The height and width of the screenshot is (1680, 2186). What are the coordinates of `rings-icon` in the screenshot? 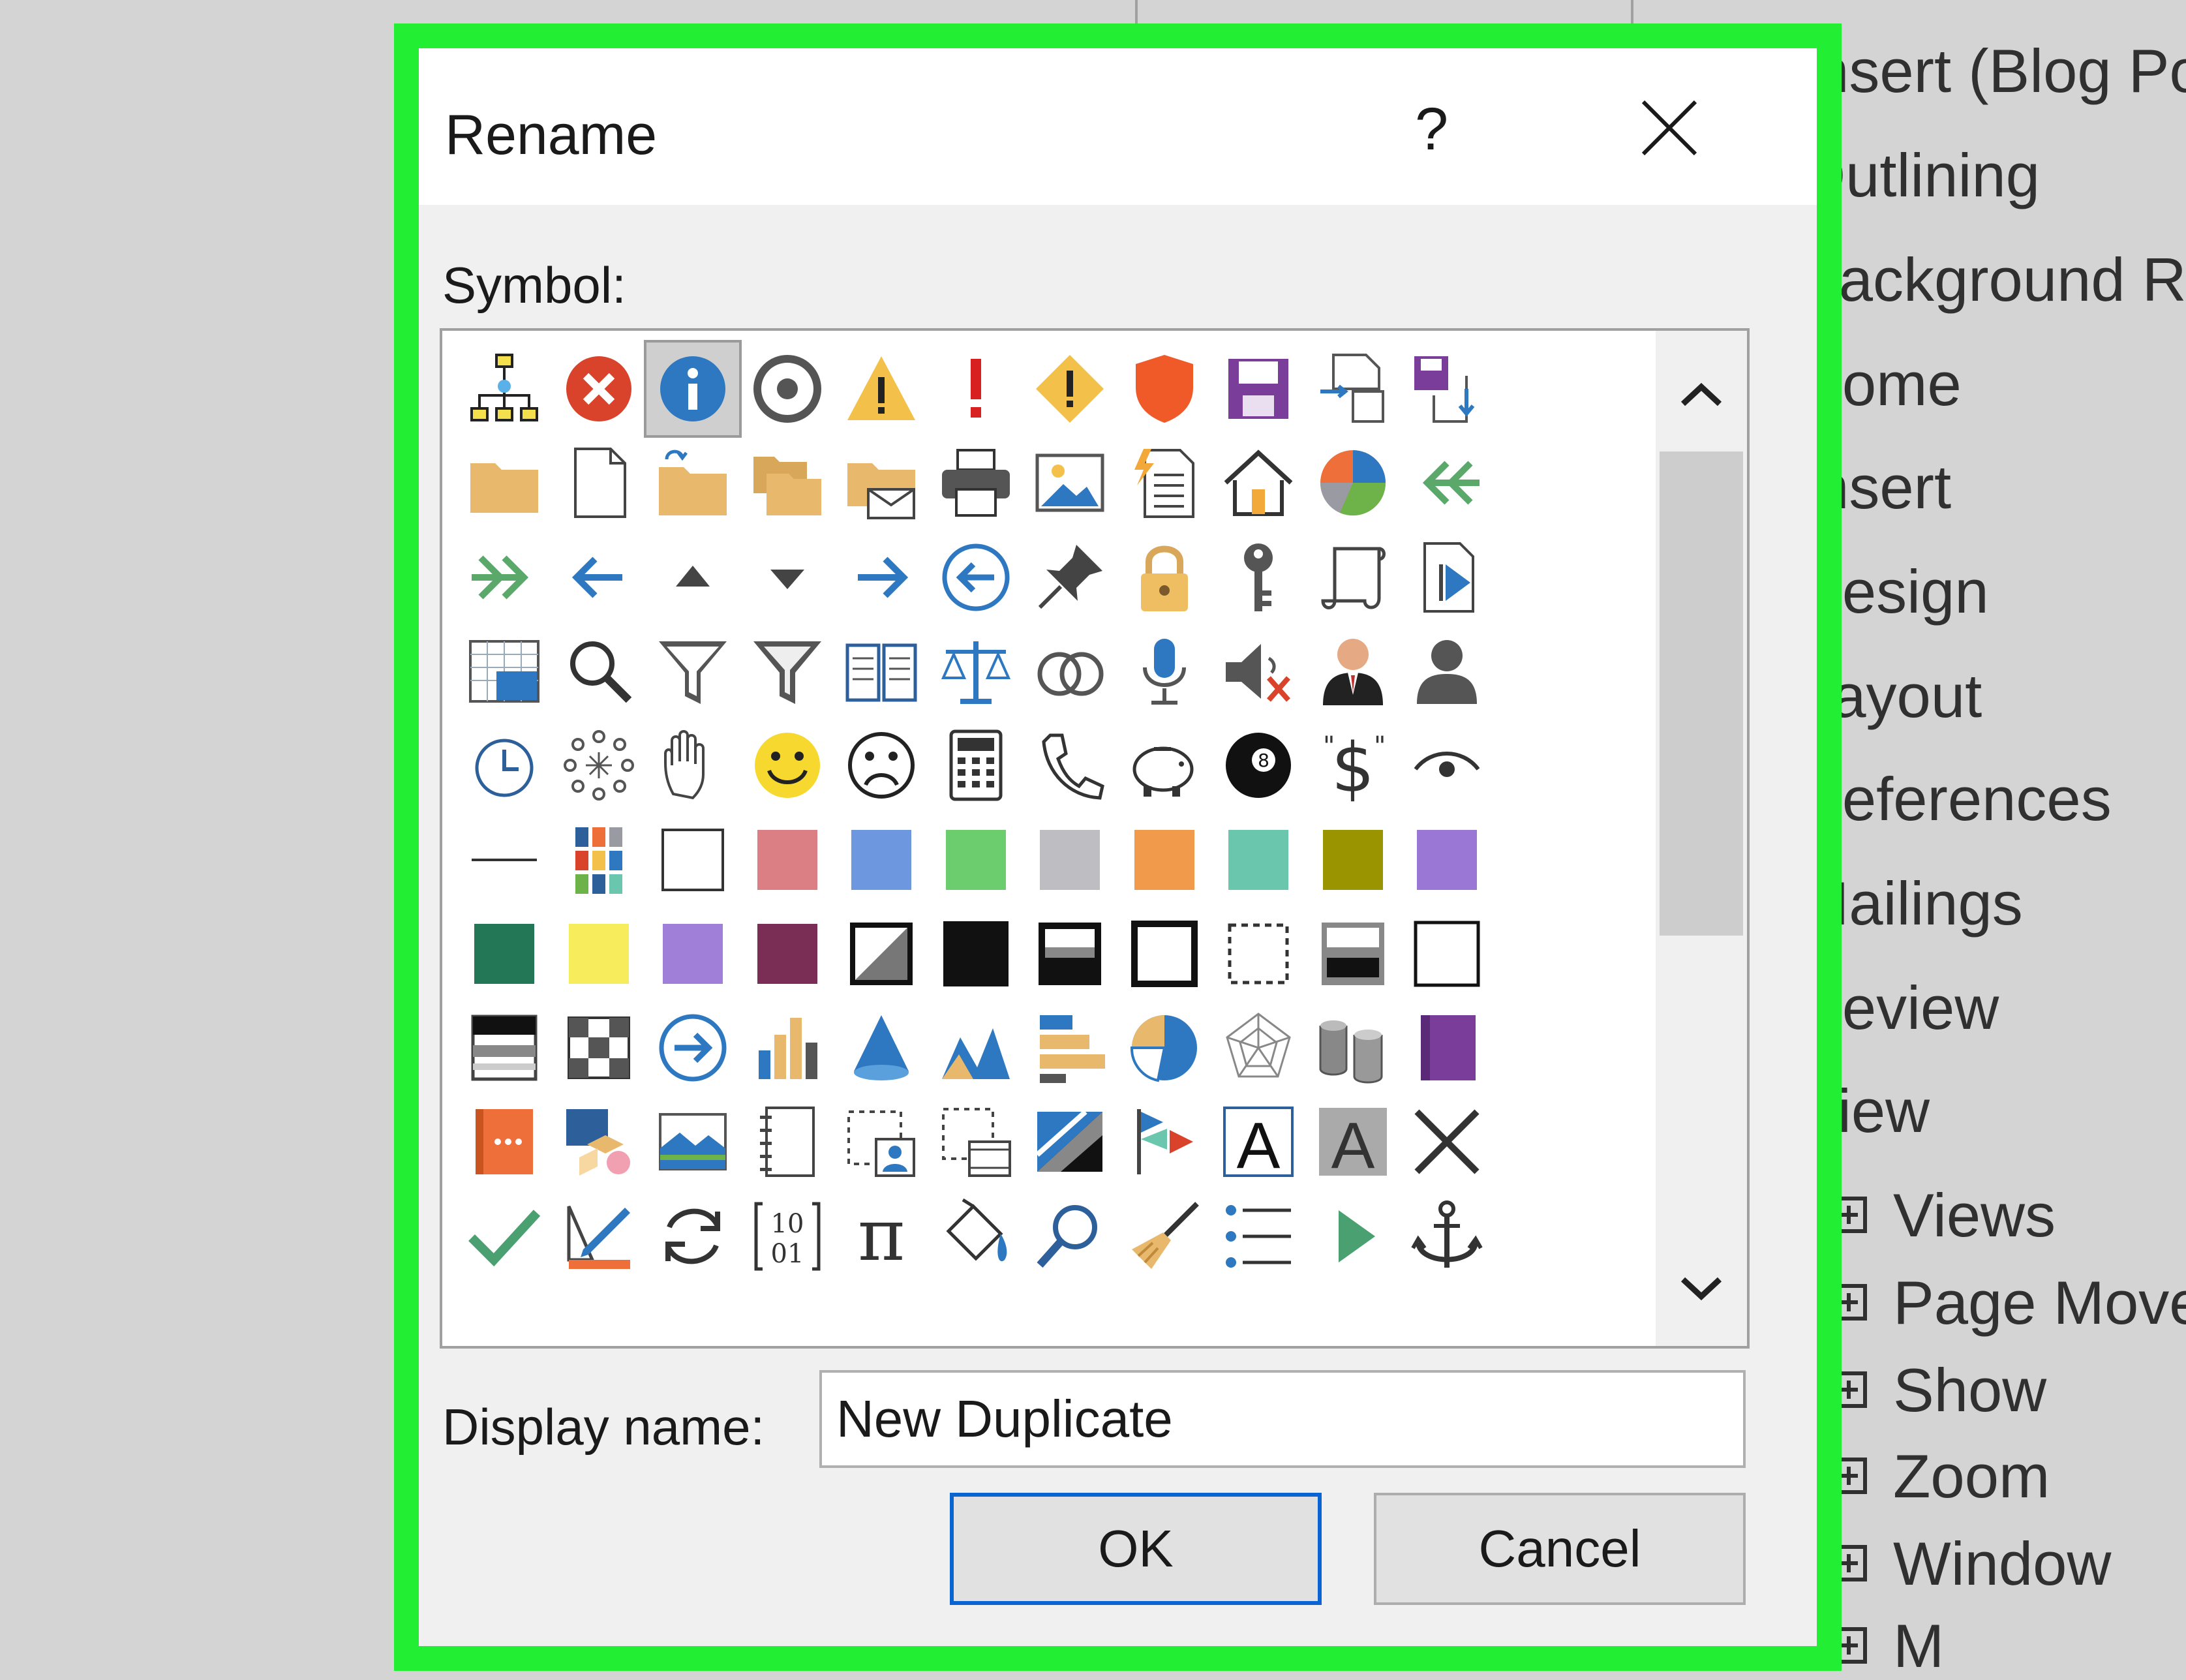 It's located at (1070, 671).